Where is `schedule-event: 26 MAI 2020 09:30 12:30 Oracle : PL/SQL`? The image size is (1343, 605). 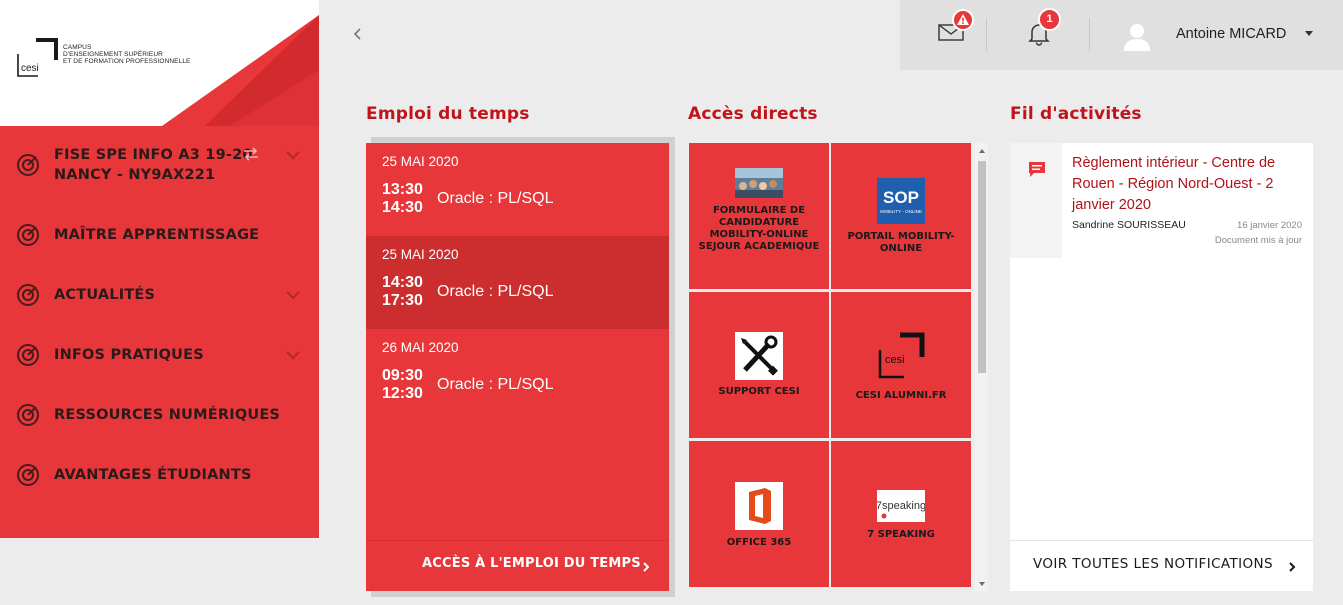 schedule-event: 26 MAI 2020 09:30 12:30 Oracle : PL/SQL is located at coordinates (517, 375).